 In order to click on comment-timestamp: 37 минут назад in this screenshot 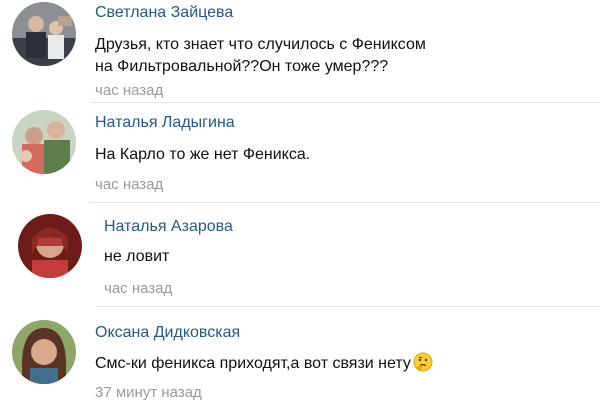, I will do `click(148, 392)`.